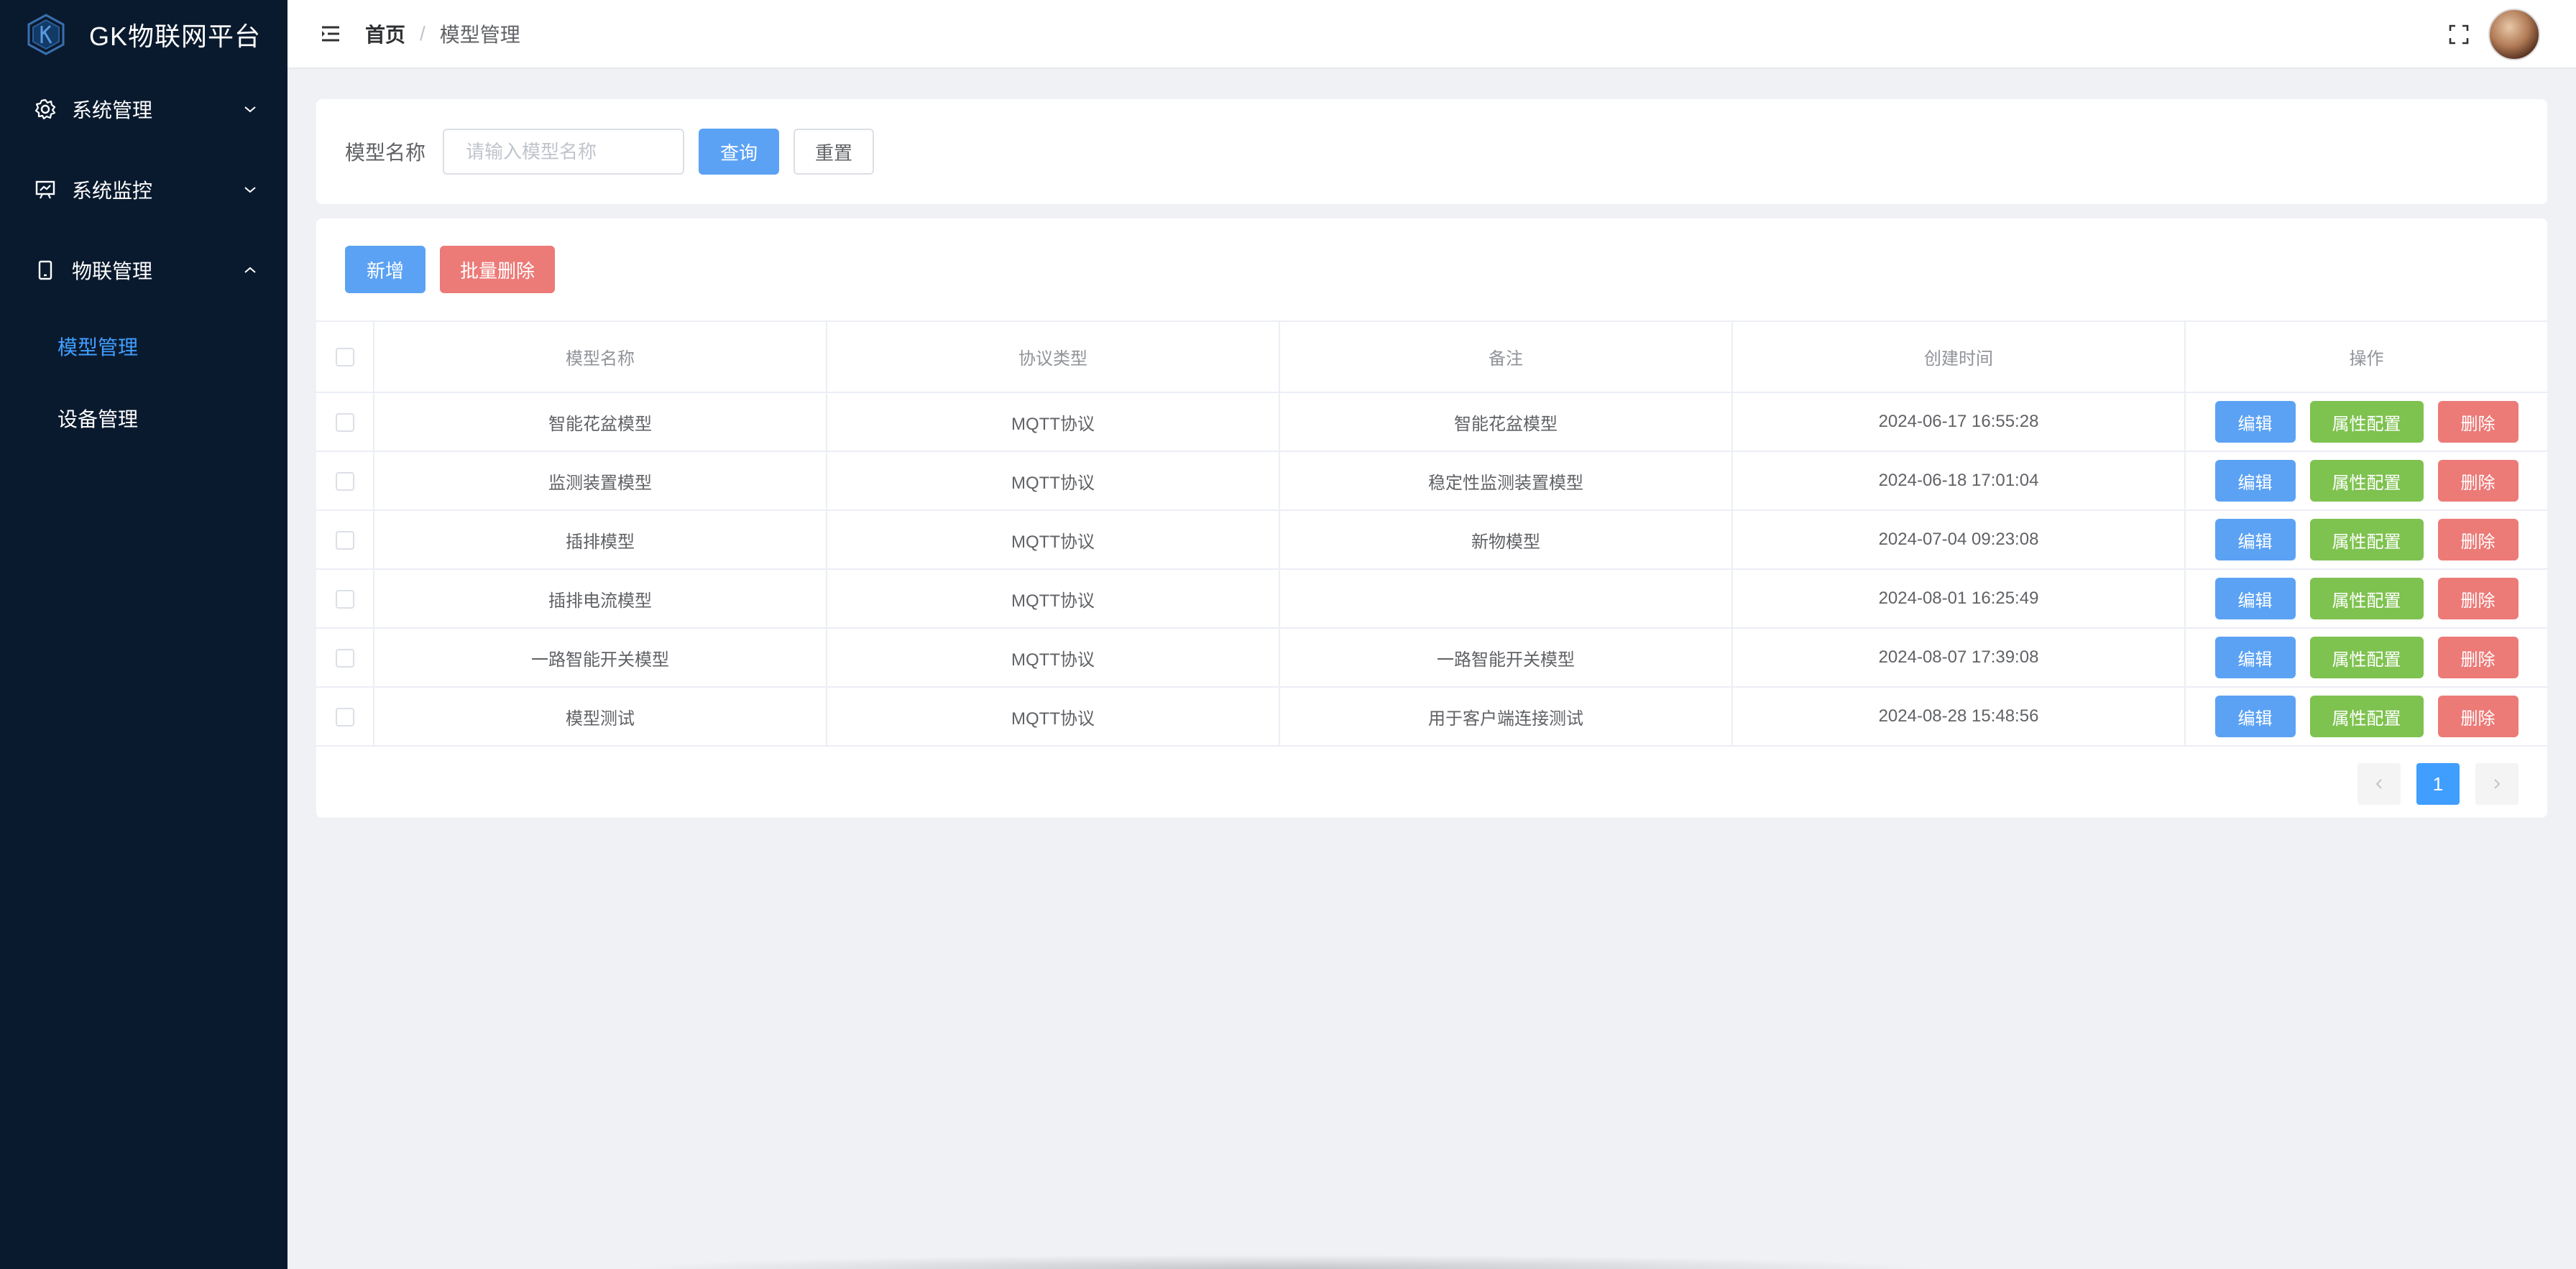 The image size is (2576, 1269). I want to click on cell-created-time: 2024-06-17 16:55:28, so click(1959, 422).